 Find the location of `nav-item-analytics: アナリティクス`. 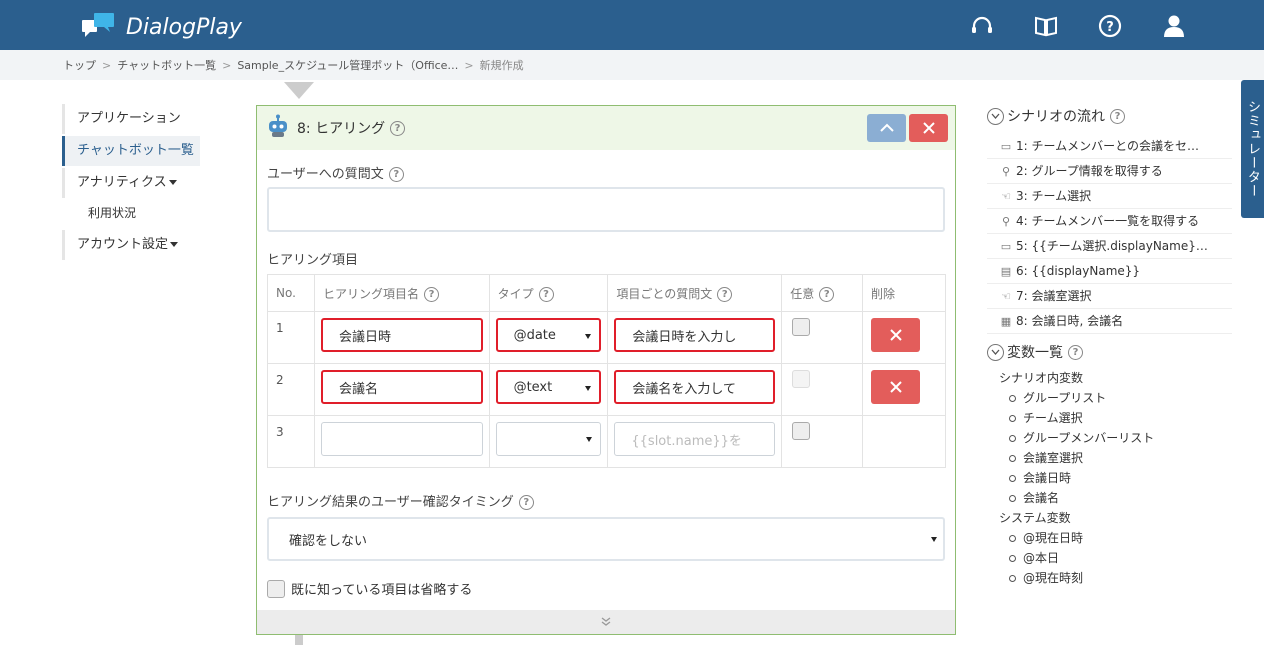

nav-item-analytics: アナリティクス is located at coordinates (131, 183).